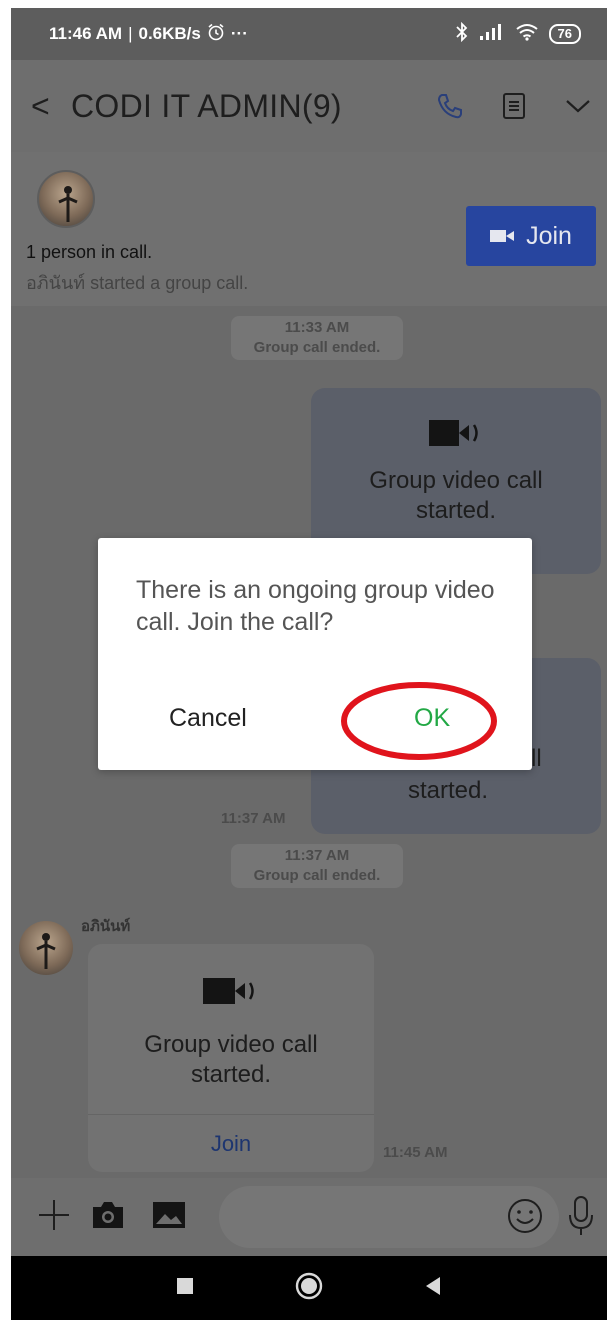 Image resolution: width=609 pixels, height=1322 pixels. What do you see at coordinates (309, 1217) in the screenshot?
I see `message-input-bar` at bounding box center [309, 1217].